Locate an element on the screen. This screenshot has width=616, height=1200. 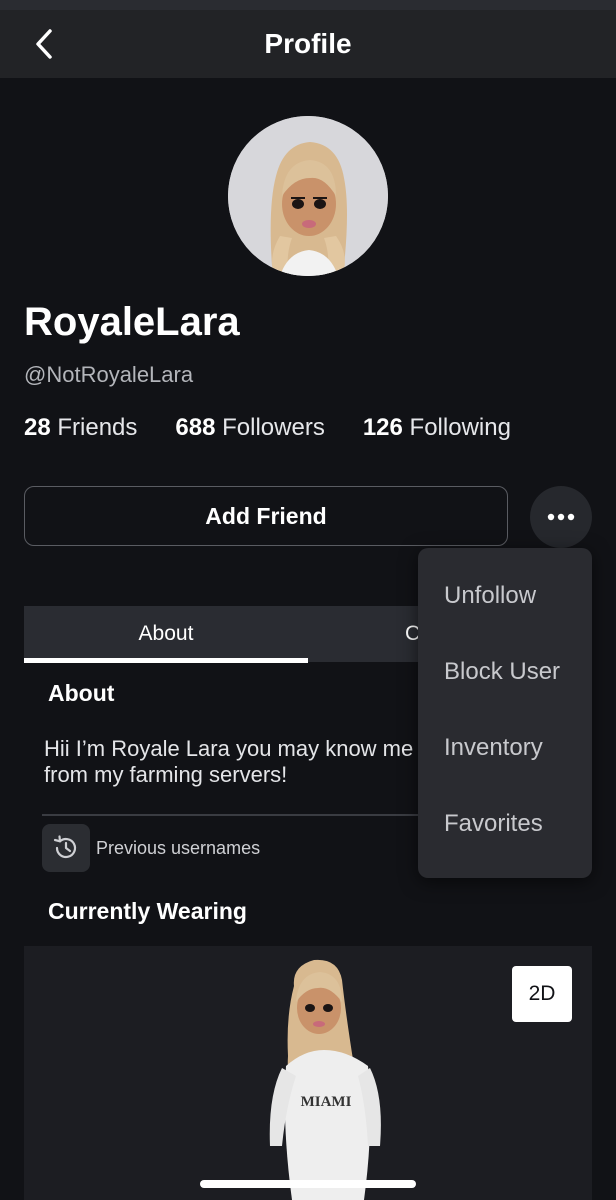
about-divider is located at coordinates (242, 815).